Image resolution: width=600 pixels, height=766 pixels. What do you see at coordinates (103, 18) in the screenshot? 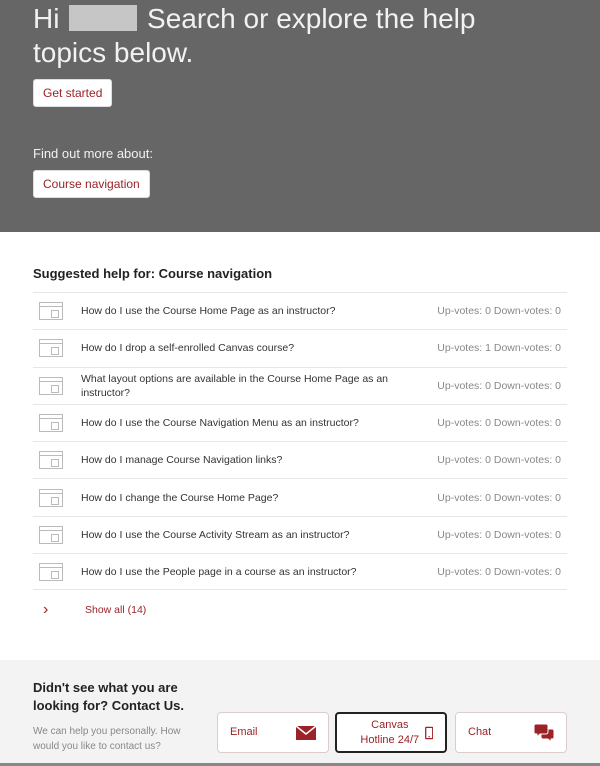
I see `redacted-name` at bounding box center [103, 18].